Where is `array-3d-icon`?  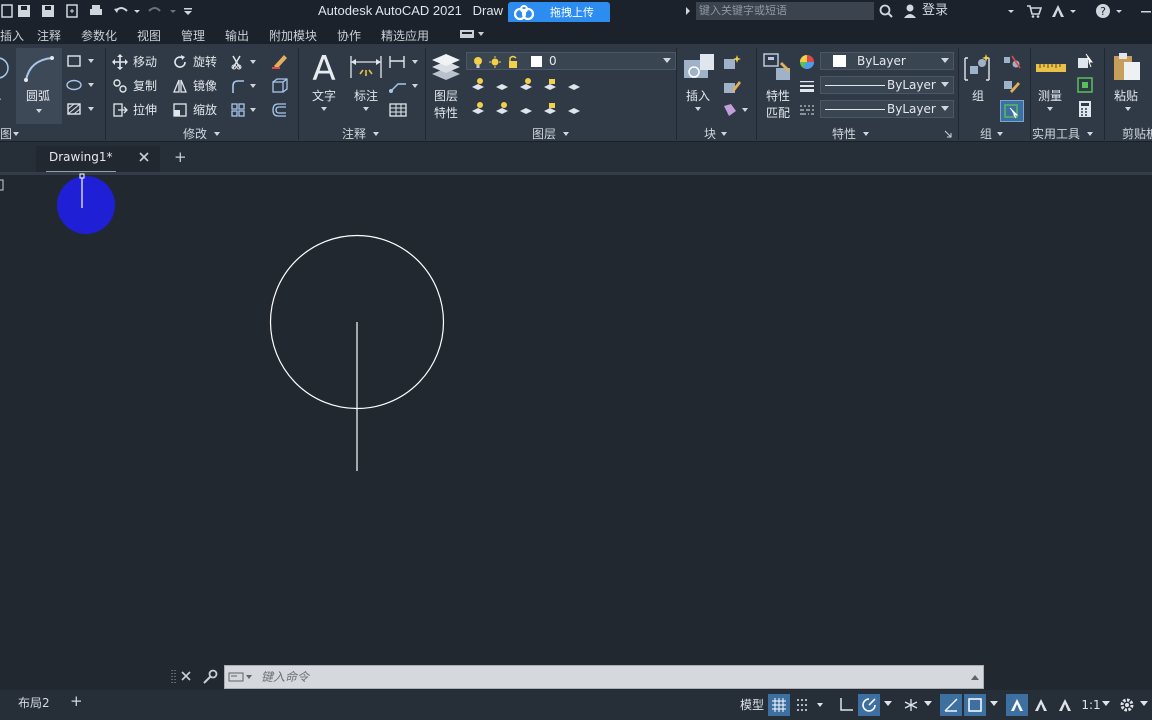
array-3d-icon is located at coordinates (280, 86).